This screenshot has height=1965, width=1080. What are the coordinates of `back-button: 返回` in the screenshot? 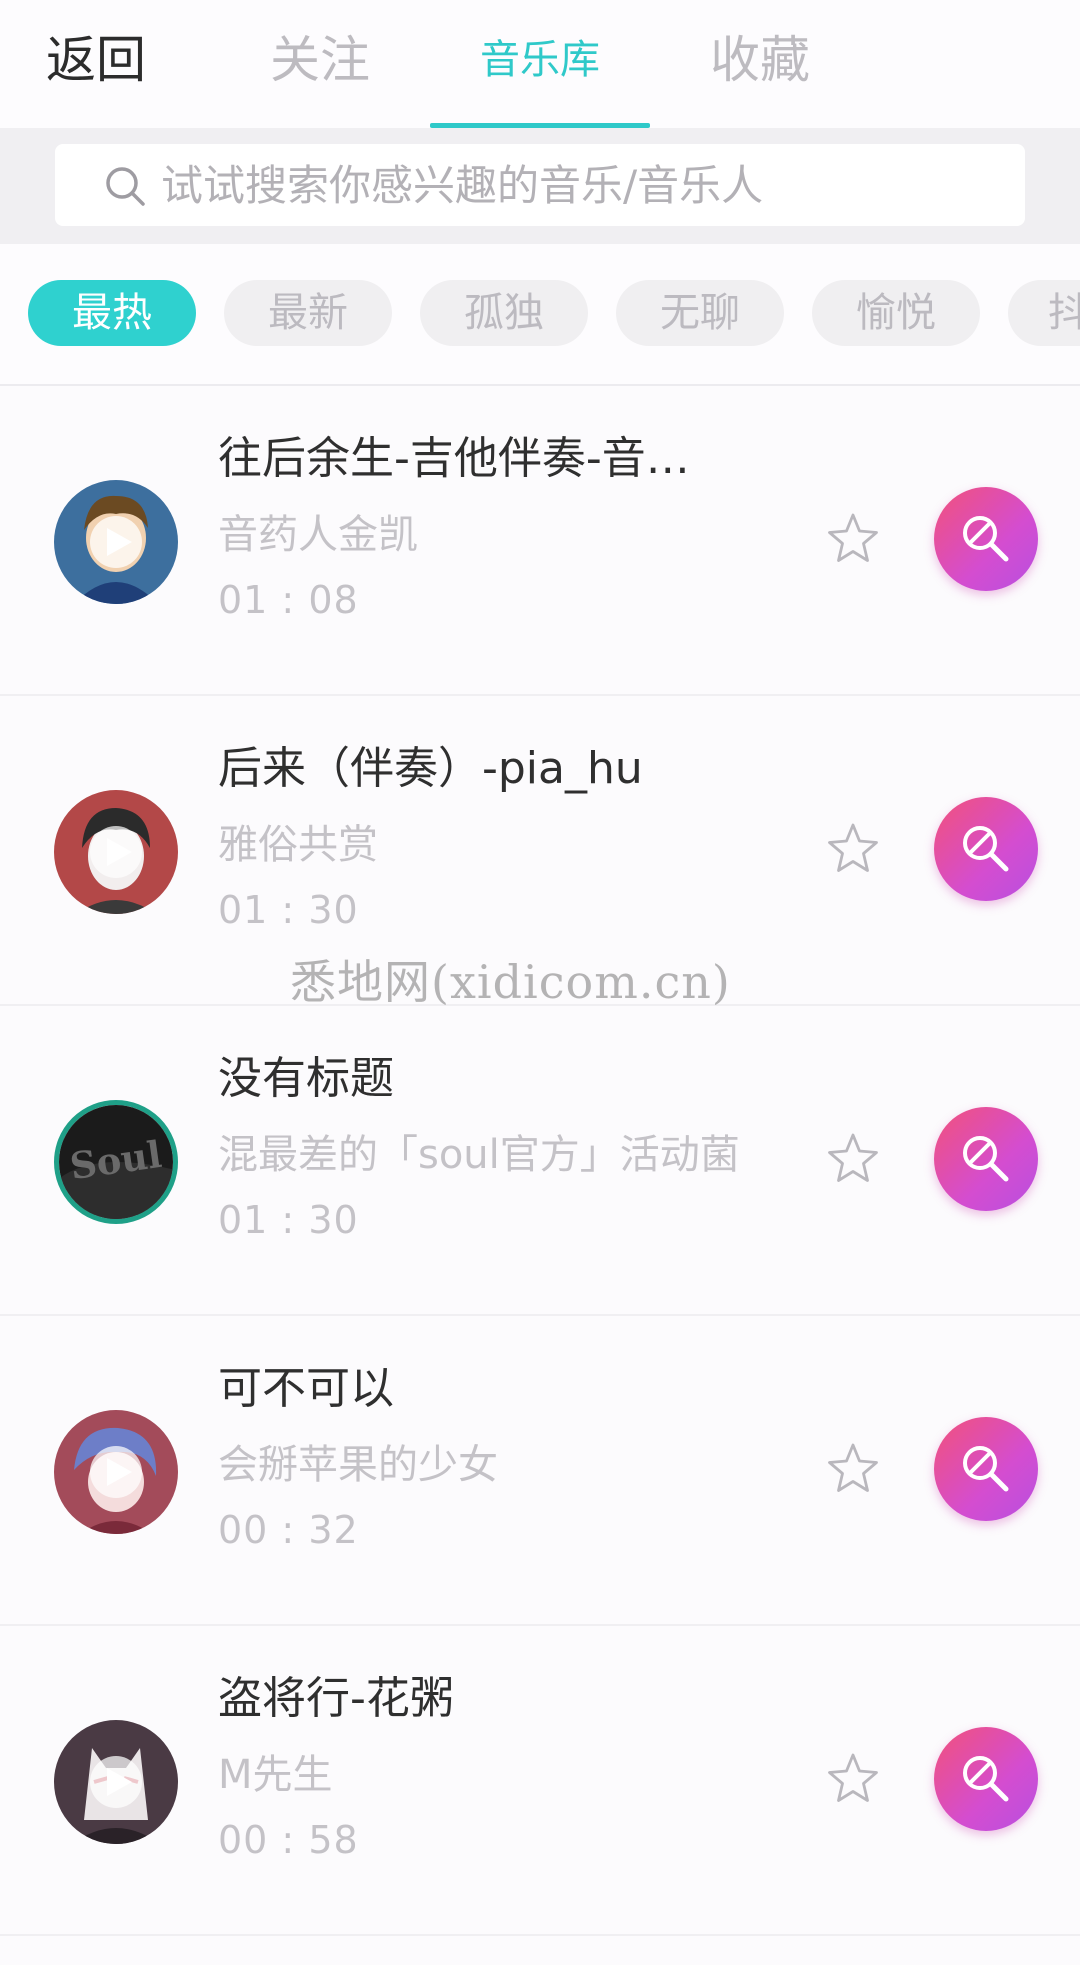 It's located at (96, 60).